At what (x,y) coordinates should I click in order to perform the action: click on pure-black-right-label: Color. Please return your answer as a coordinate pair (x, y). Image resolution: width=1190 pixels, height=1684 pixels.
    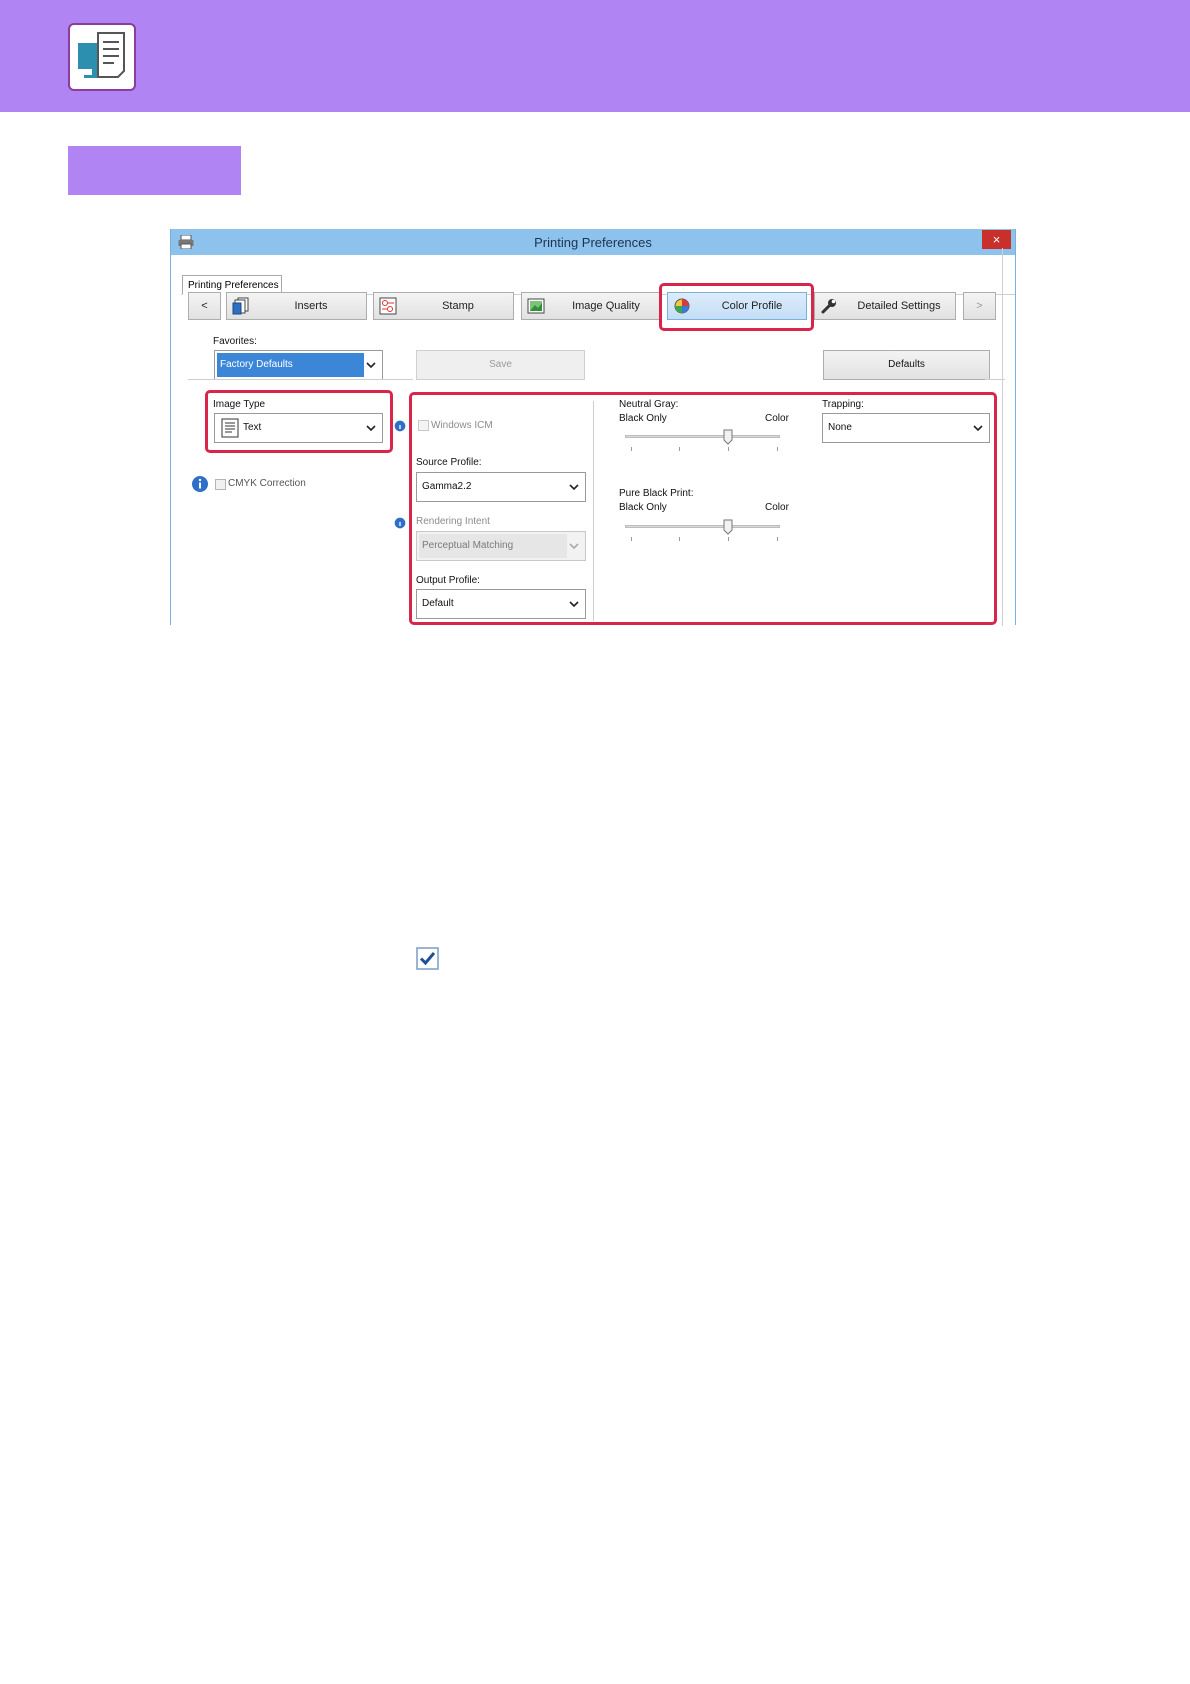
    Looking at the image, I should click on (777, 507).